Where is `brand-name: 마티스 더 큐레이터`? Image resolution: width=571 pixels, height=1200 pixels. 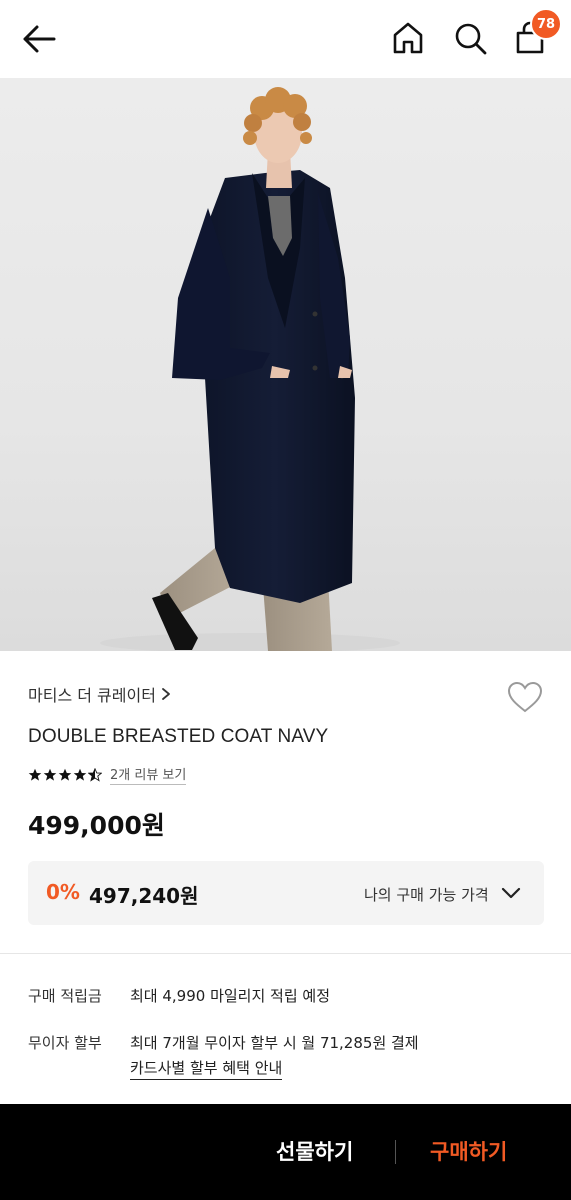
brand-name: 마티스 더 큐레이터 is located at coordinates (92, 695).